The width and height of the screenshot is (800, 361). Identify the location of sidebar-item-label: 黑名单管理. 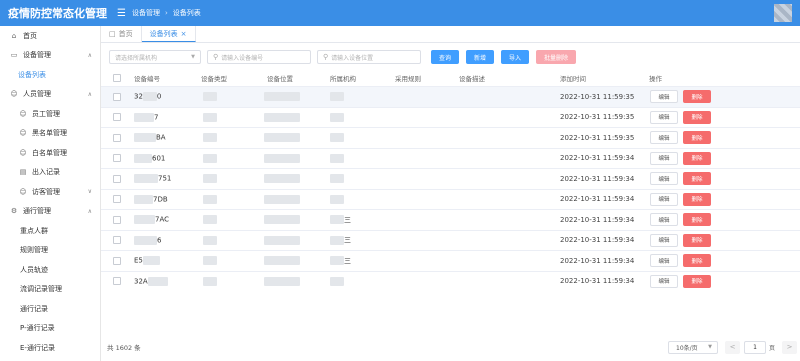
(49, 133).